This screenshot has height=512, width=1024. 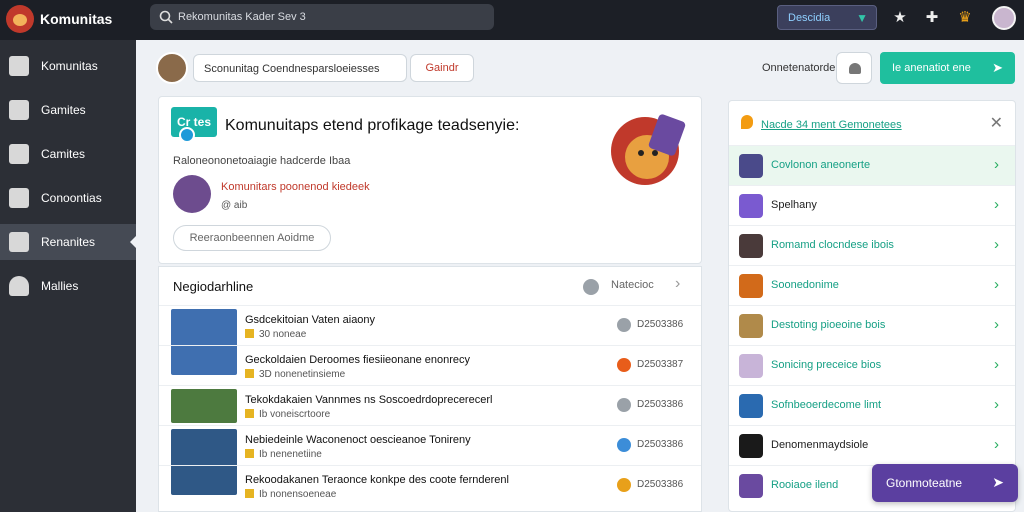 I want to click on desc-button: Descidia ▼, so click(x=827, y=17).